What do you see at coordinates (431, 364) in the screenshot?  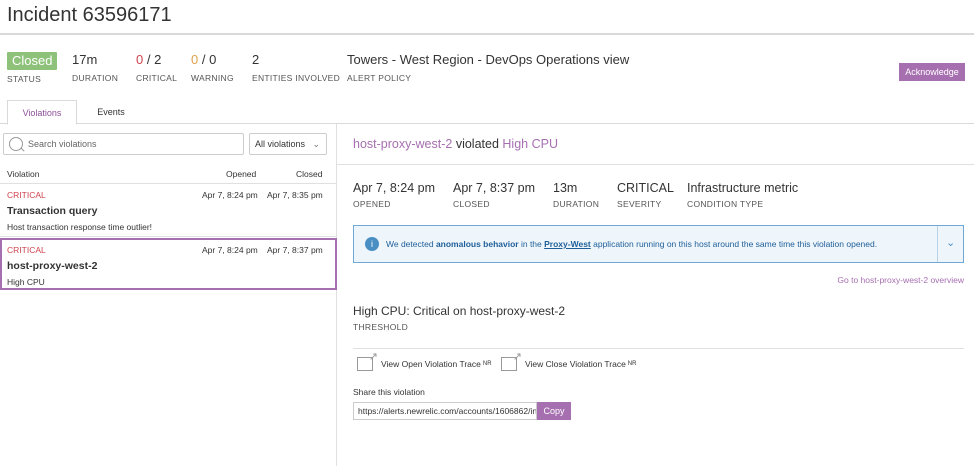 I see `open-trace-label: View Open Violation Trace` at bounding box center [431, 364].